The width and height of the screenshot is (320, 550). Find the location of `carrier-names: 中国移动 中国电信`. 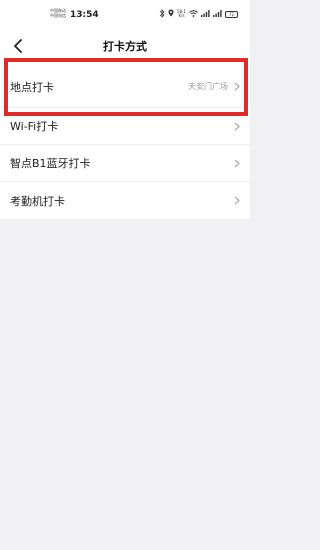

carrier-names: 中国移动 中国电信 is located at coordinates (58, 13).